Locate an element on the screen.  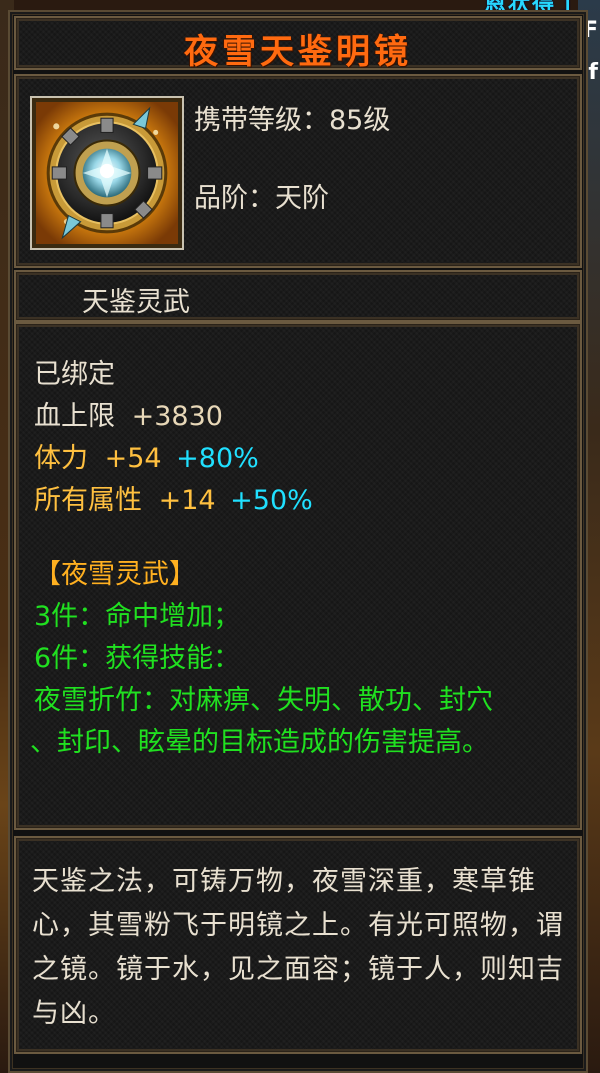
item-icon-frame is located at coordinates (107, 173).